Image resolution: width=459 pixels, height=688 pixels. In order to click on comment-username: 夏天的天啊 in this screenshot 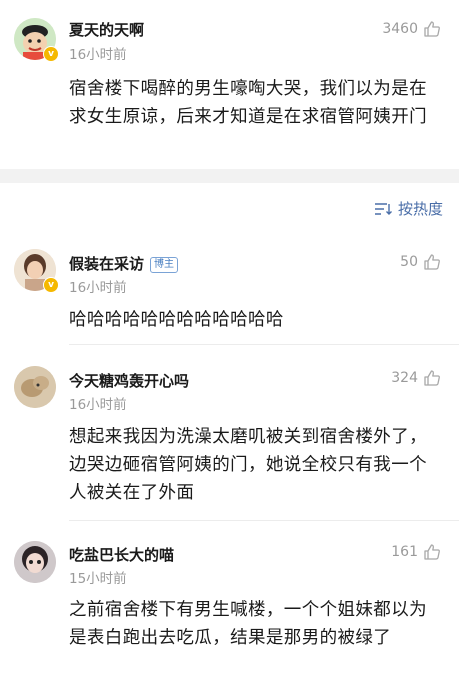, I will do `click(106, 29)`.